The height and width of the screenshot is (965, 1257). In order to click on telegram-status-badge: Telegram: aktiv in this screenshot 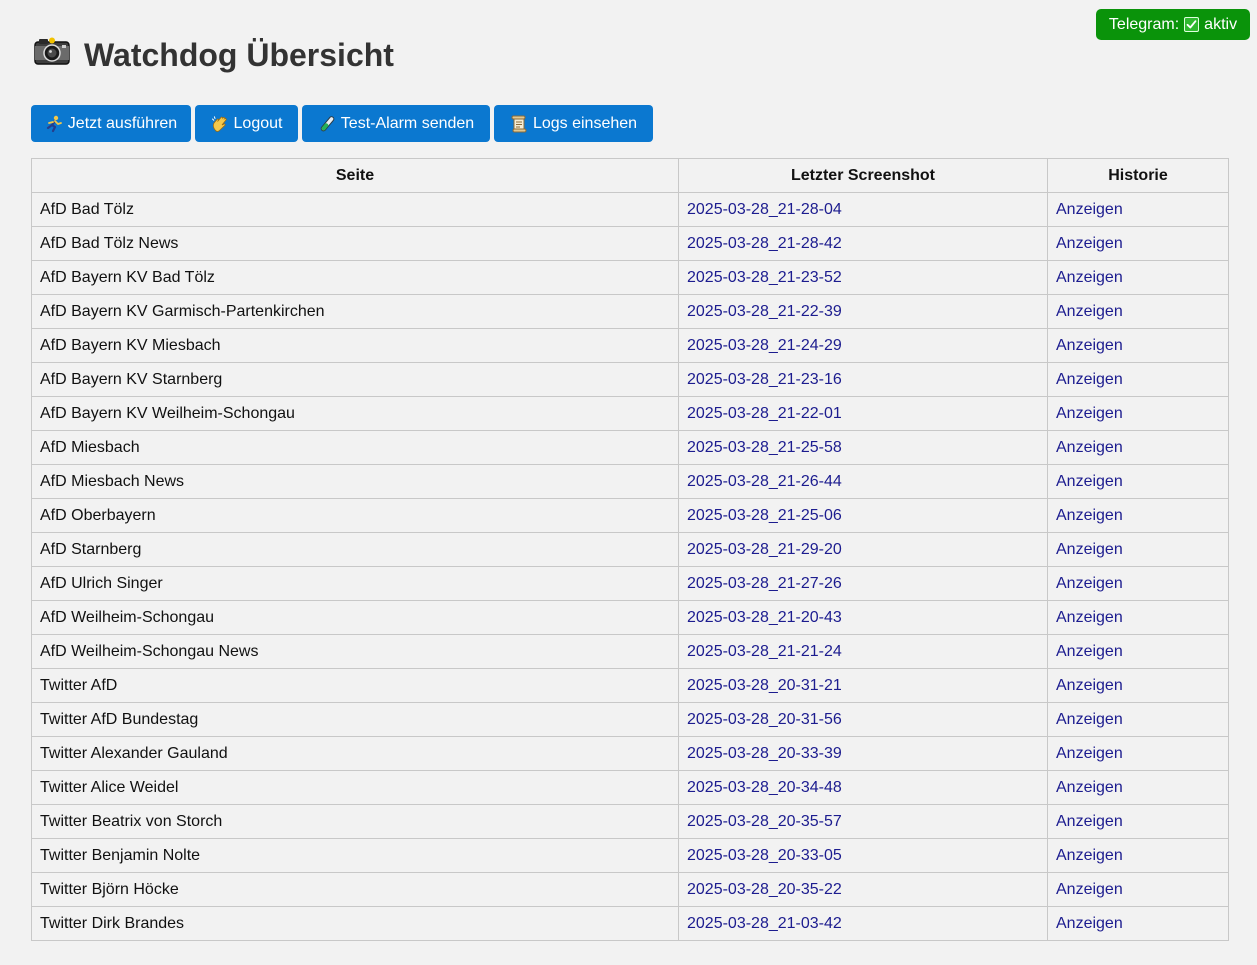, I will do `click(1173, 24)`.